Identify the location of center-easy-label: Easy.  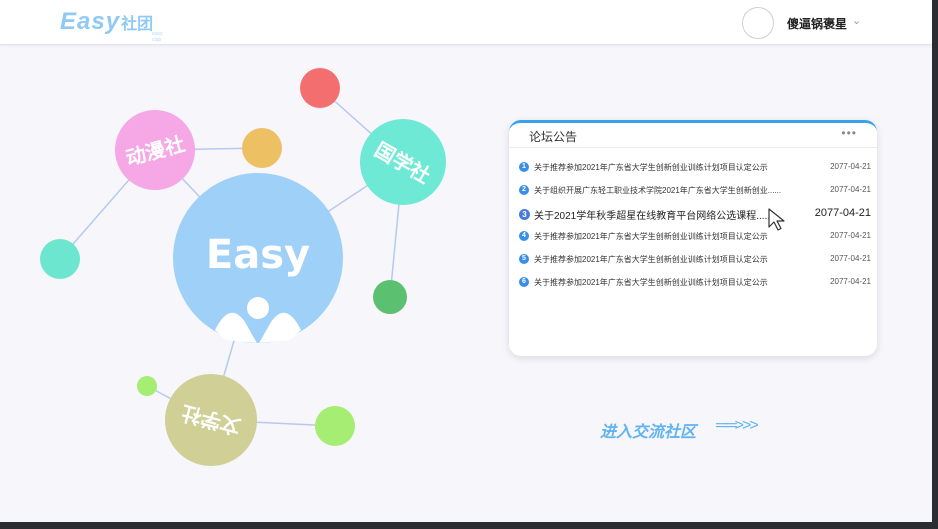
(258, 255).